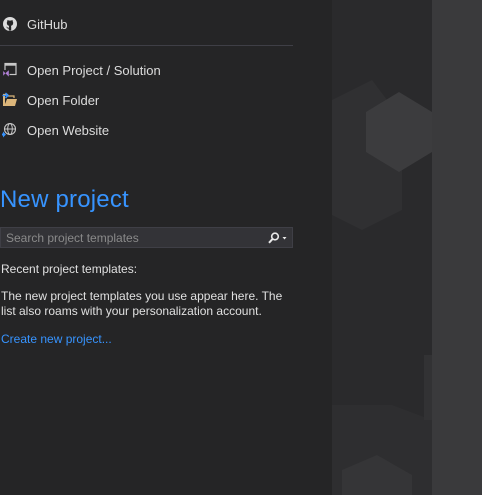 This screenshot has height=495, width=482. I want to click on open-project-label: Open Project / Solution, so click(94, 70).